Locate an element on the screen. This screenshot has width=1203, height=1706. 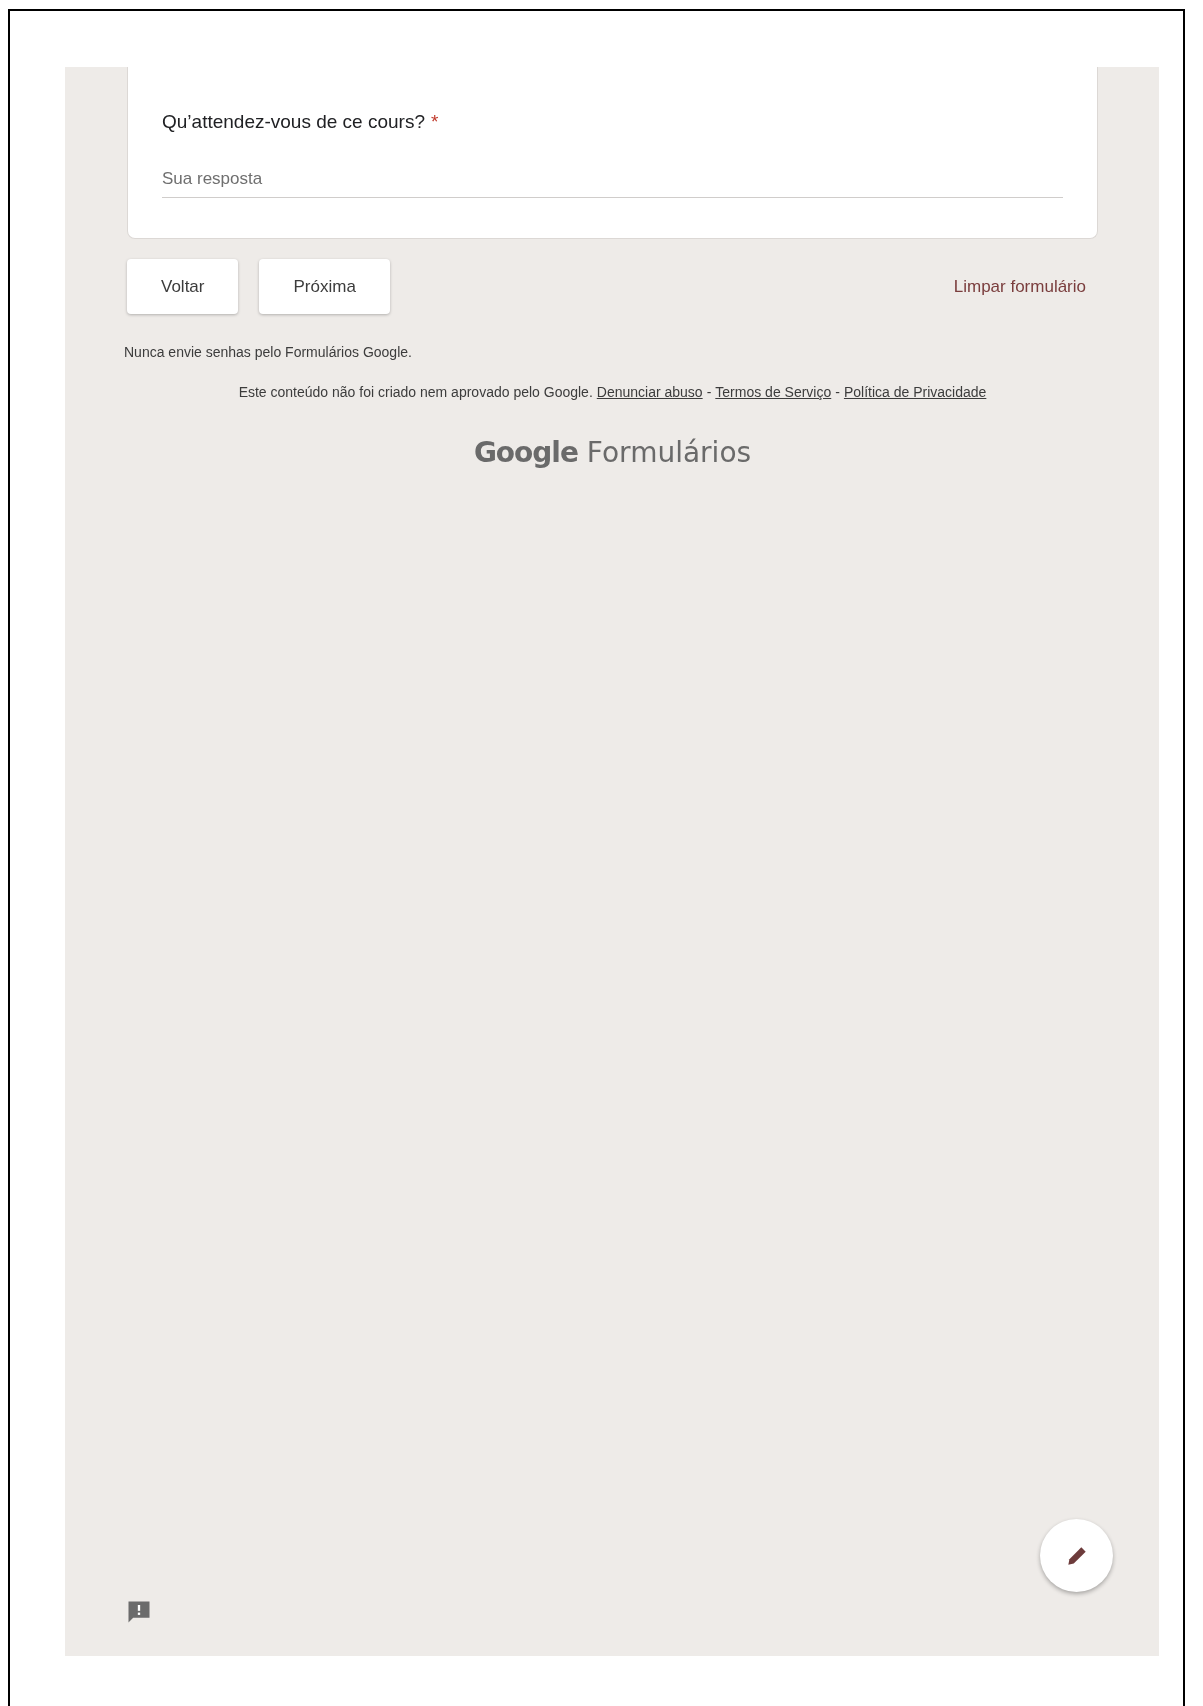
answer-field: Sua resposta is located at coordinates (612, 180).